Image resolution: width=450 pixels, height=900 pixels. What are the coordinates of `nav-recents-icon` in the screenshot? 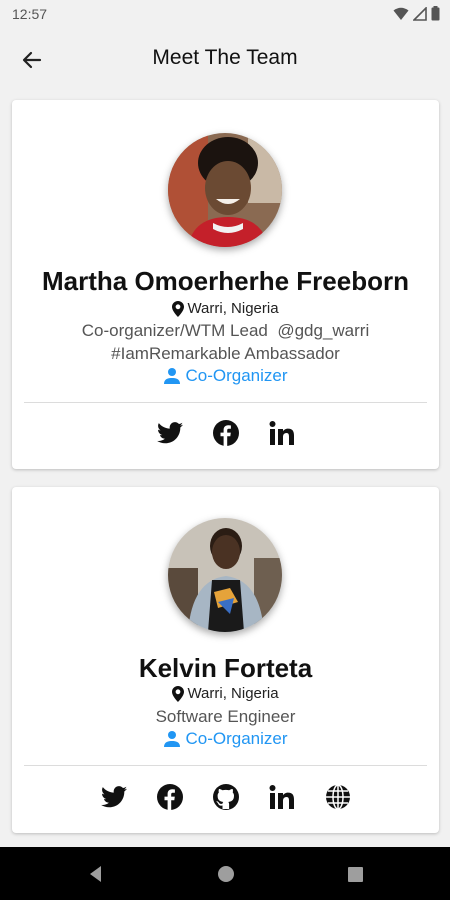 It's located at (355, 874).